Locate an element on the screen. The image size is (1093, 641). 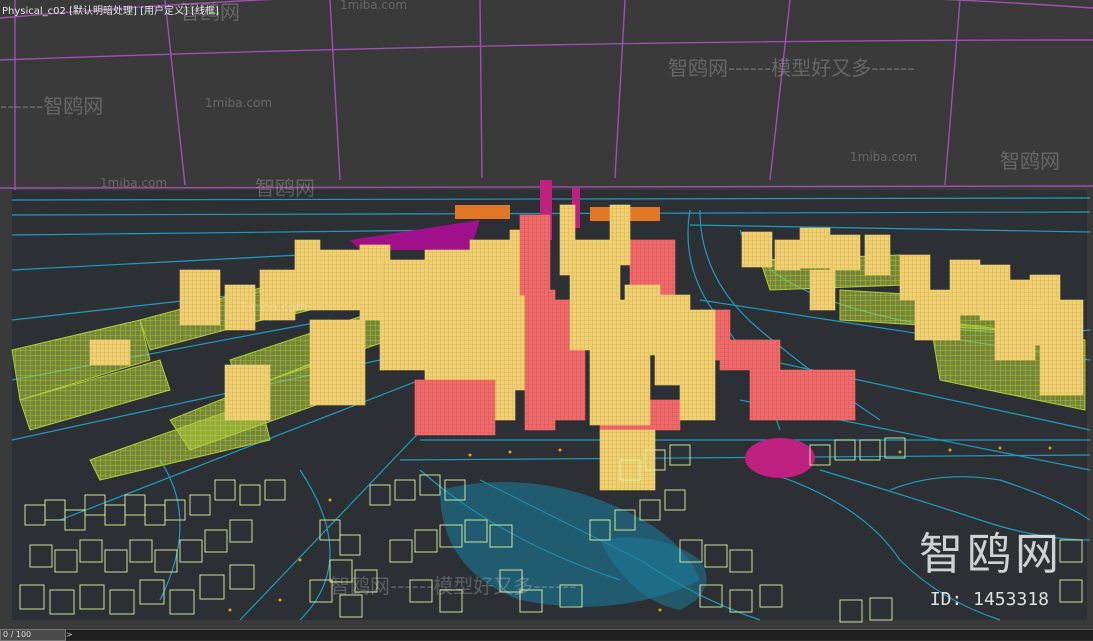
viewport-camera-label: Physical_c02 is located at coordinates (34, 11).